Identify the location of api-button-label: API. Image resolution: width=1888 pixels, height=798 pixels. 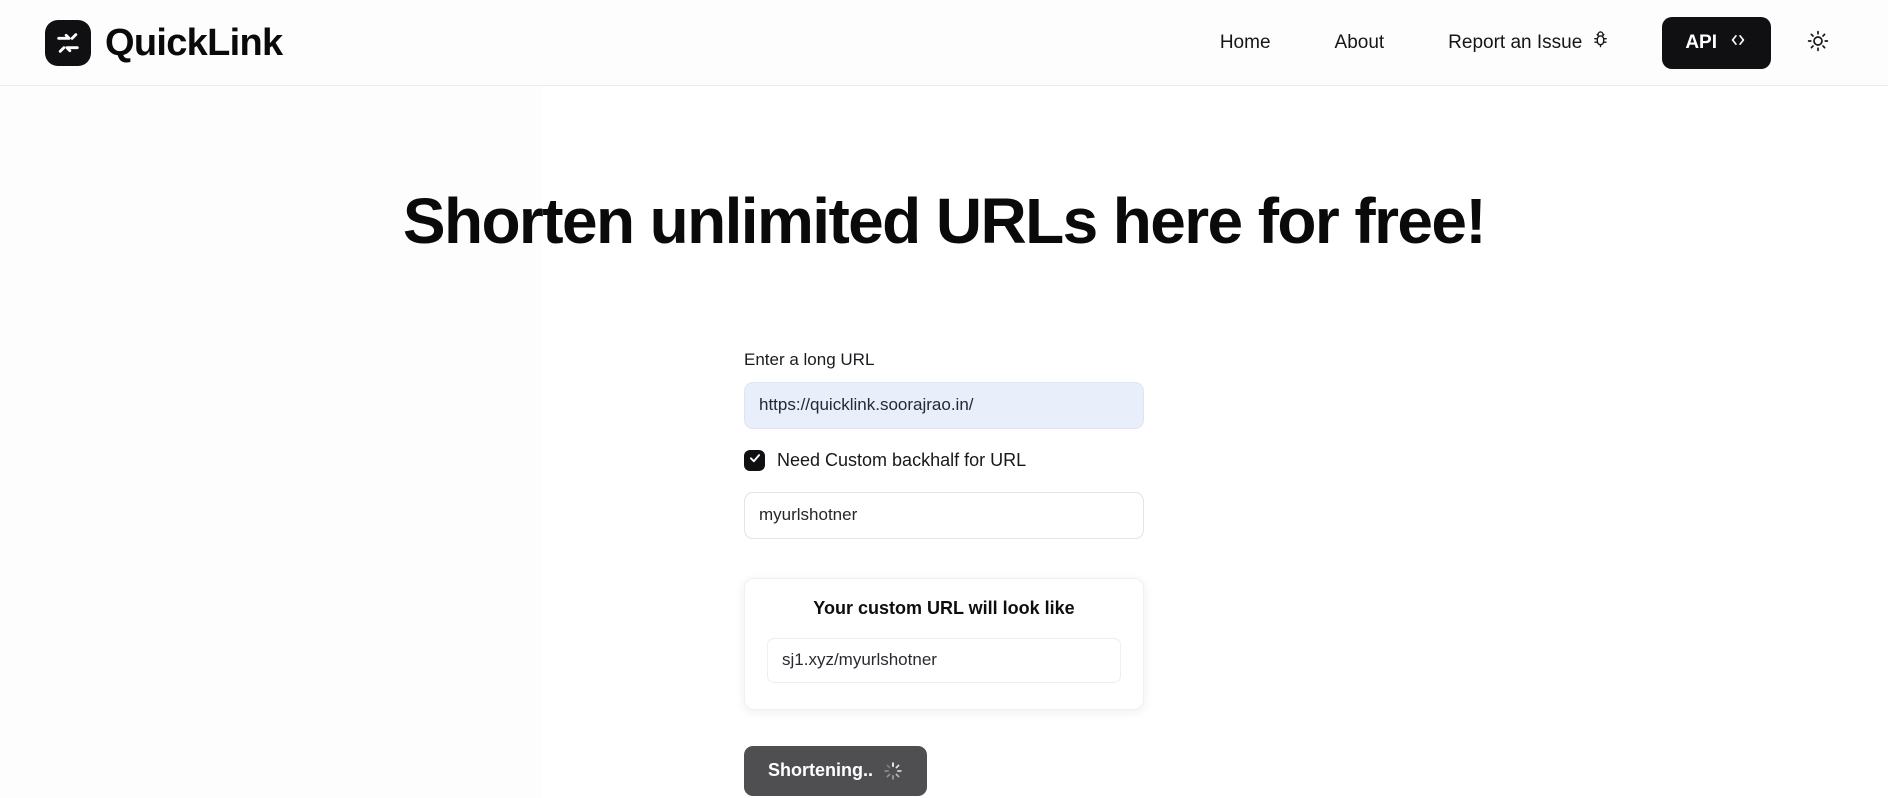
(1701, 42).